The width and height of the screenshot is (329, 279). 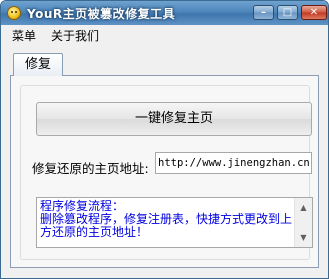 What do you see at coordinates (90, 168) in the screenshot?
I see `homepage-url-label: 修复还原的主页地址:` at bounding box center [90, 168].